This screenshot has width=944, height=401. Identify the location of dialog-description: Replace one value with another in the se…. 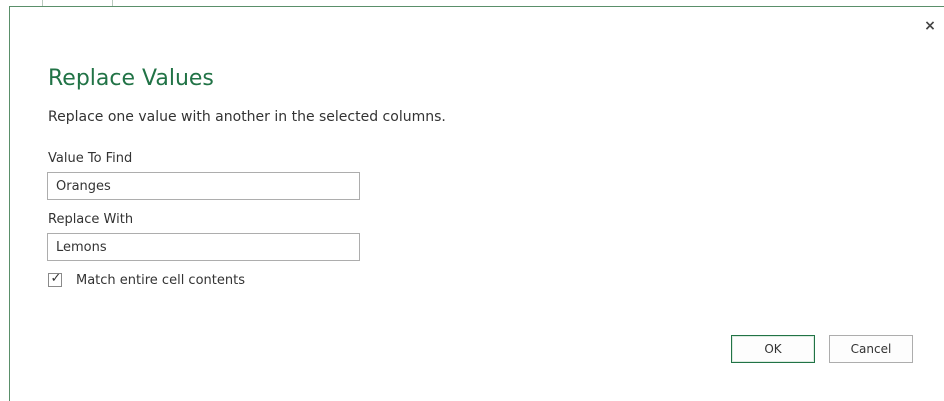
(247, 117).